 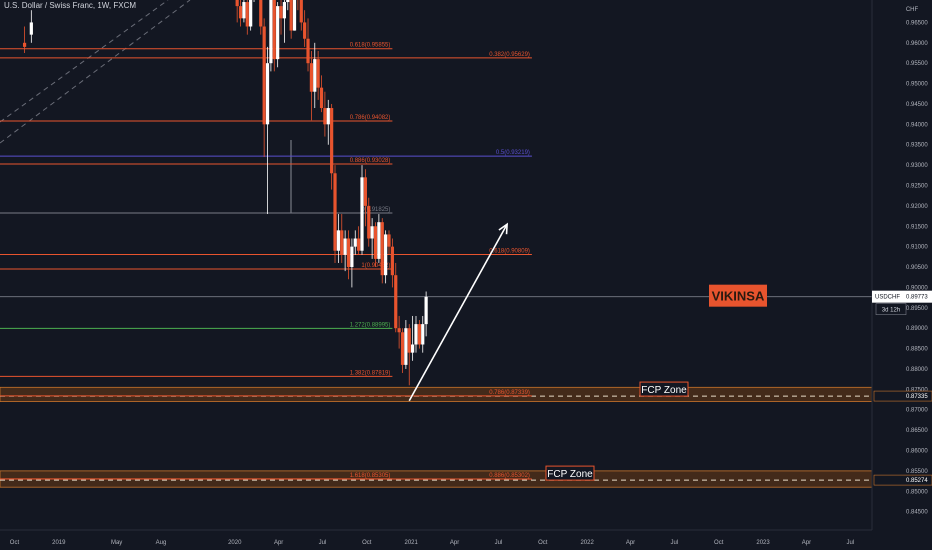 I want to click on time-axis-bg, so click(x=466, y=540).